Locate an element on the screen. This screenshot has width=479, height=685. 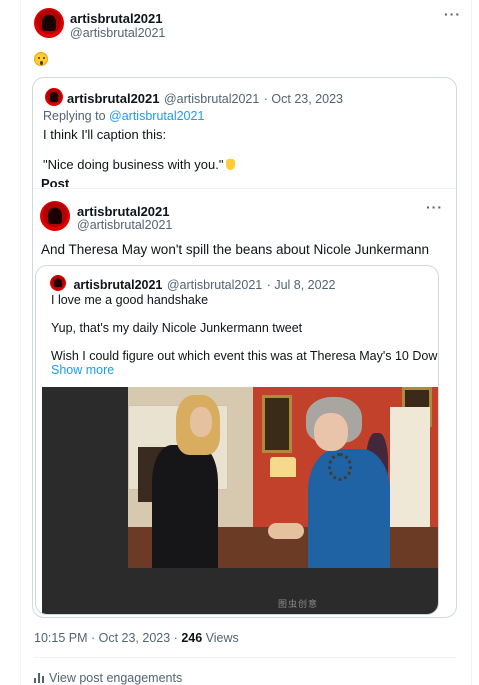
embedded-author-name: artisbrutal2021 is located at coordinates (123, 211).